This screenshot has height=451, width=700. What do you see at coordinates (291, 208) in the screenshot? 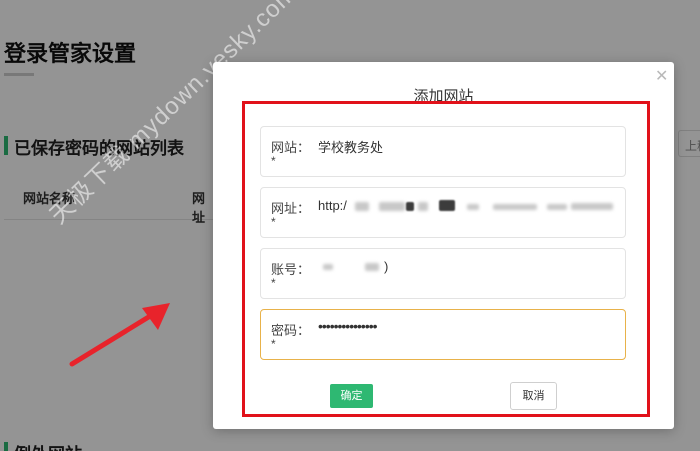
I see `url-label: 网址：` at bounding box center [291, 208].